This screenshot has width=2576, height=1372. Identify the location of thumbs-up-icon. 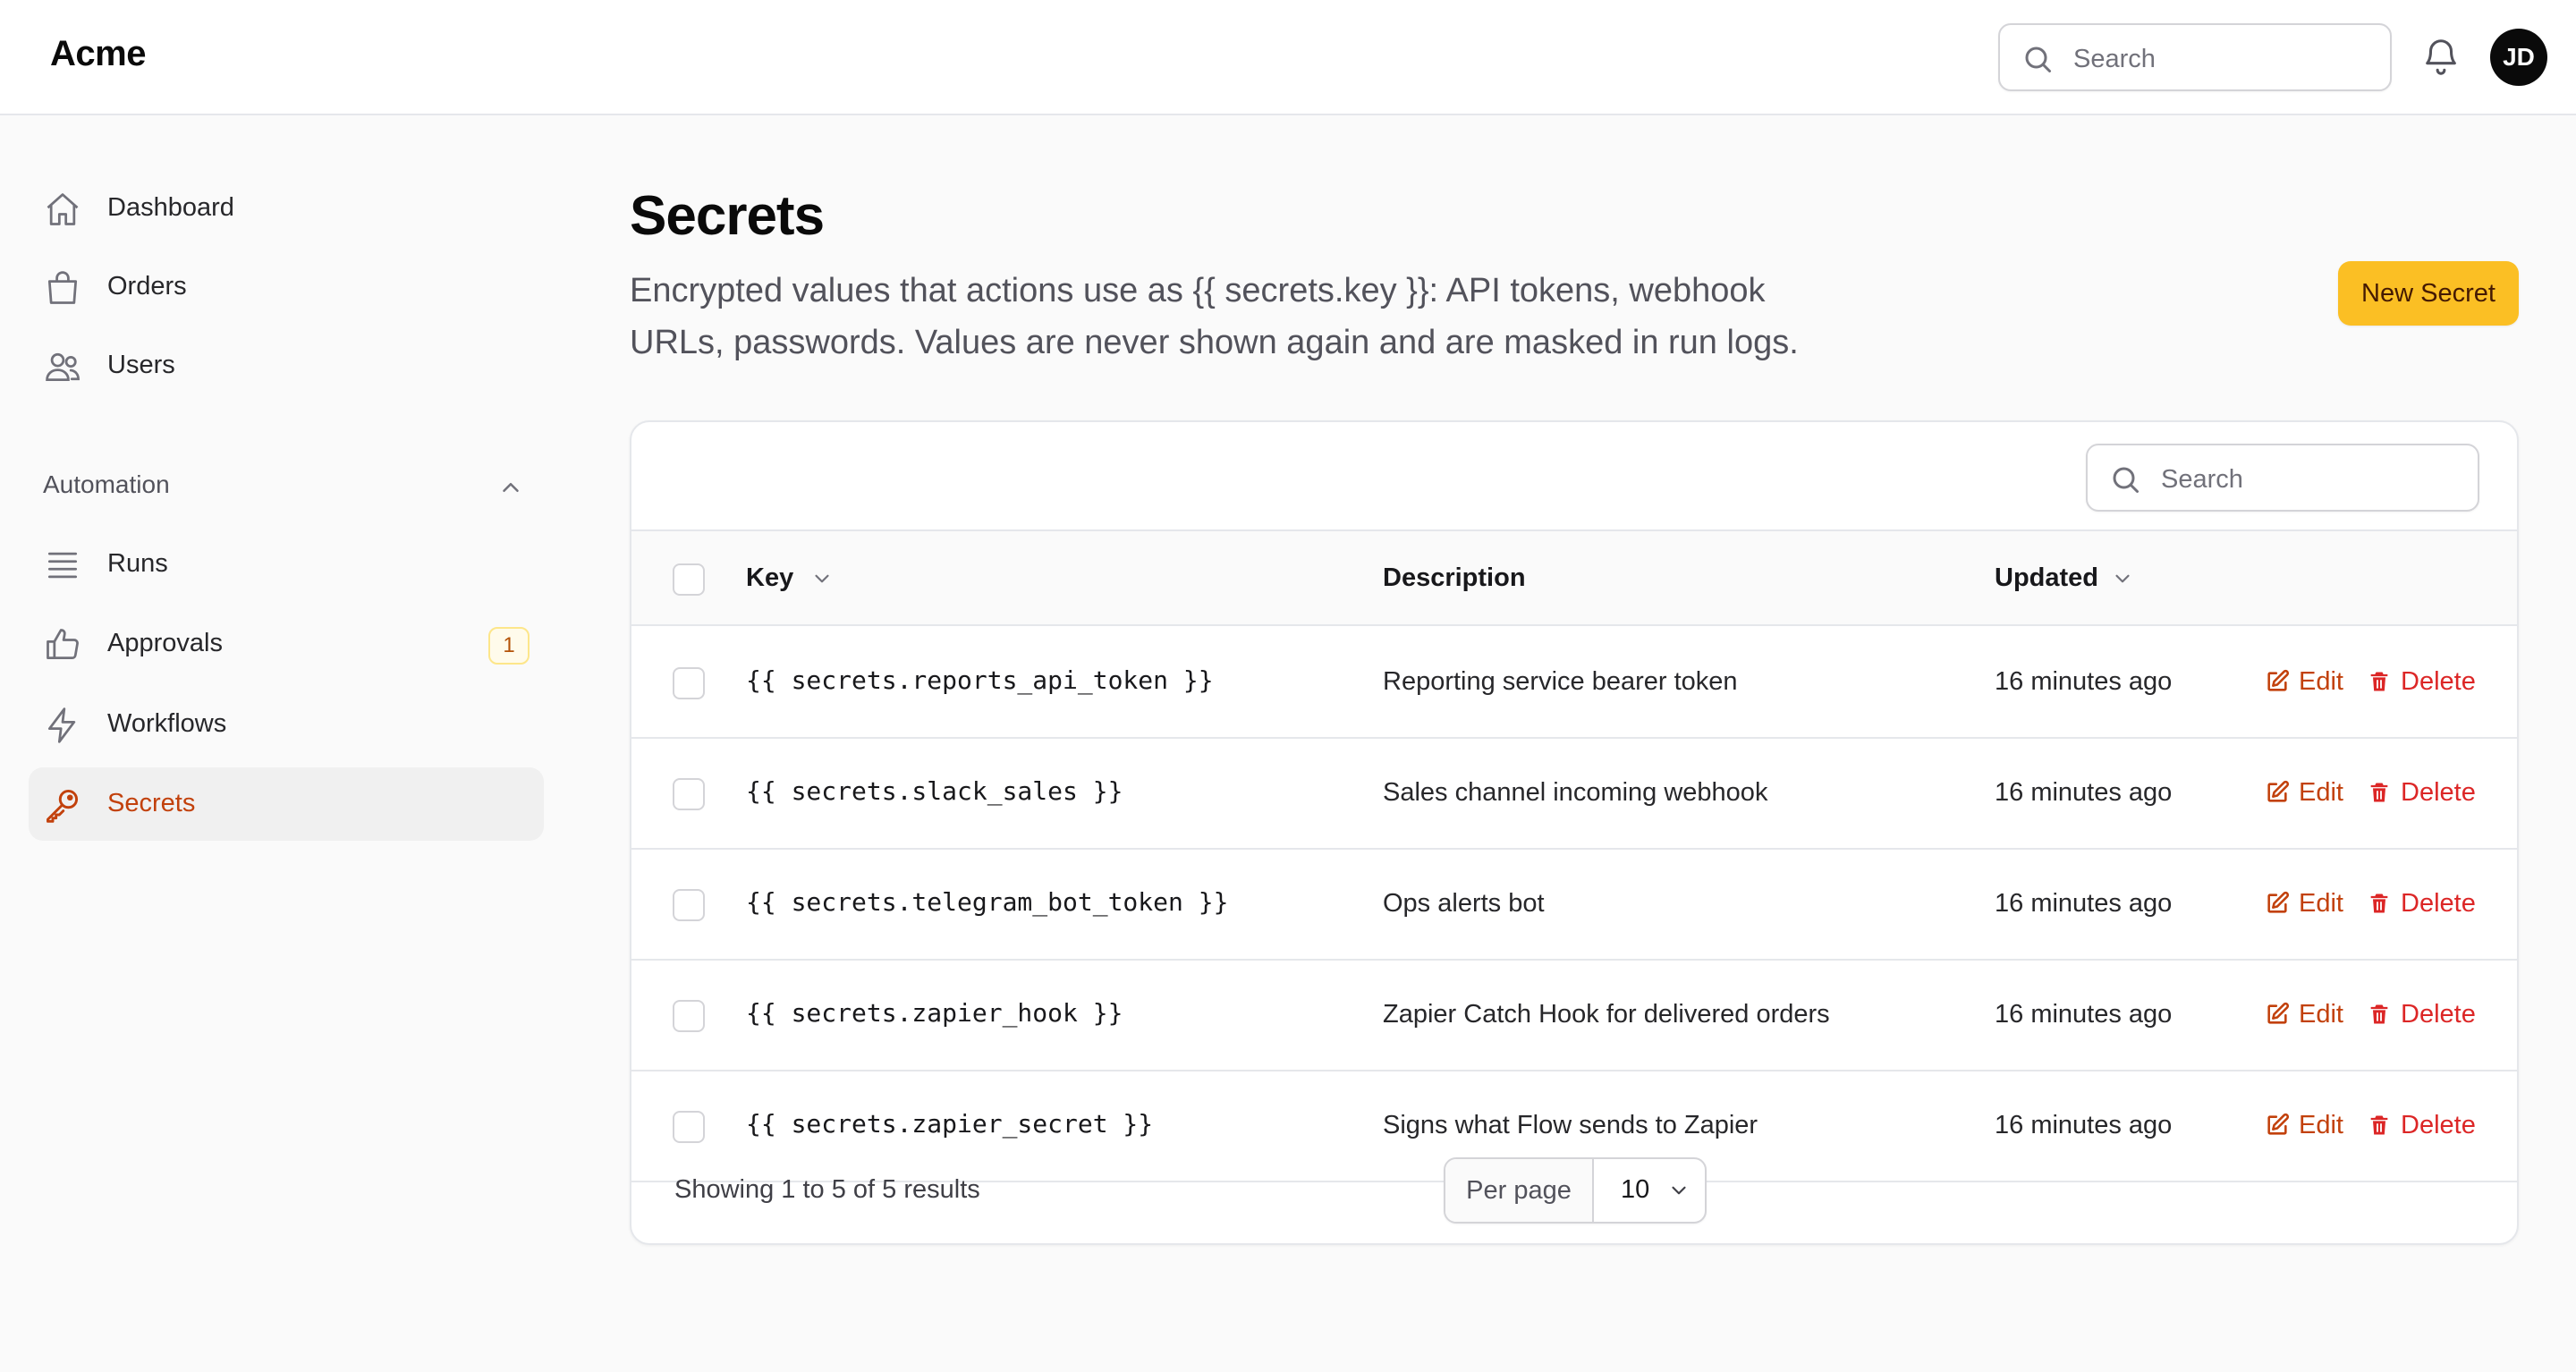
(63, 644).